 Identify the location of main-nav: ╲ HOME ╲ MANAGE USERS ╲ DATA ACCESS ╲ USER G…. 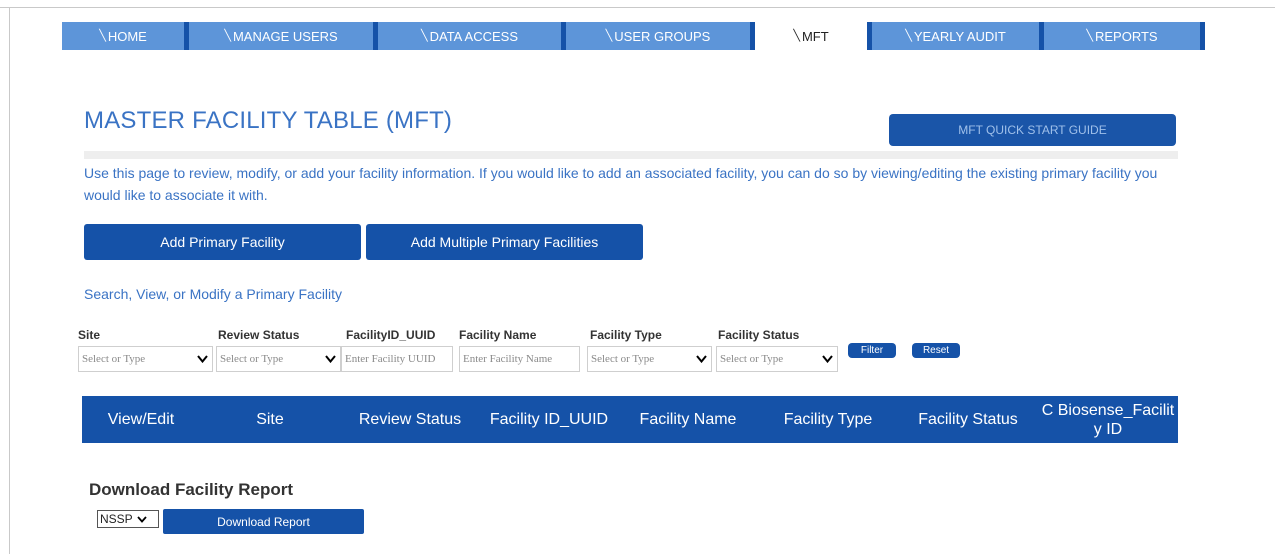
(638, 36).